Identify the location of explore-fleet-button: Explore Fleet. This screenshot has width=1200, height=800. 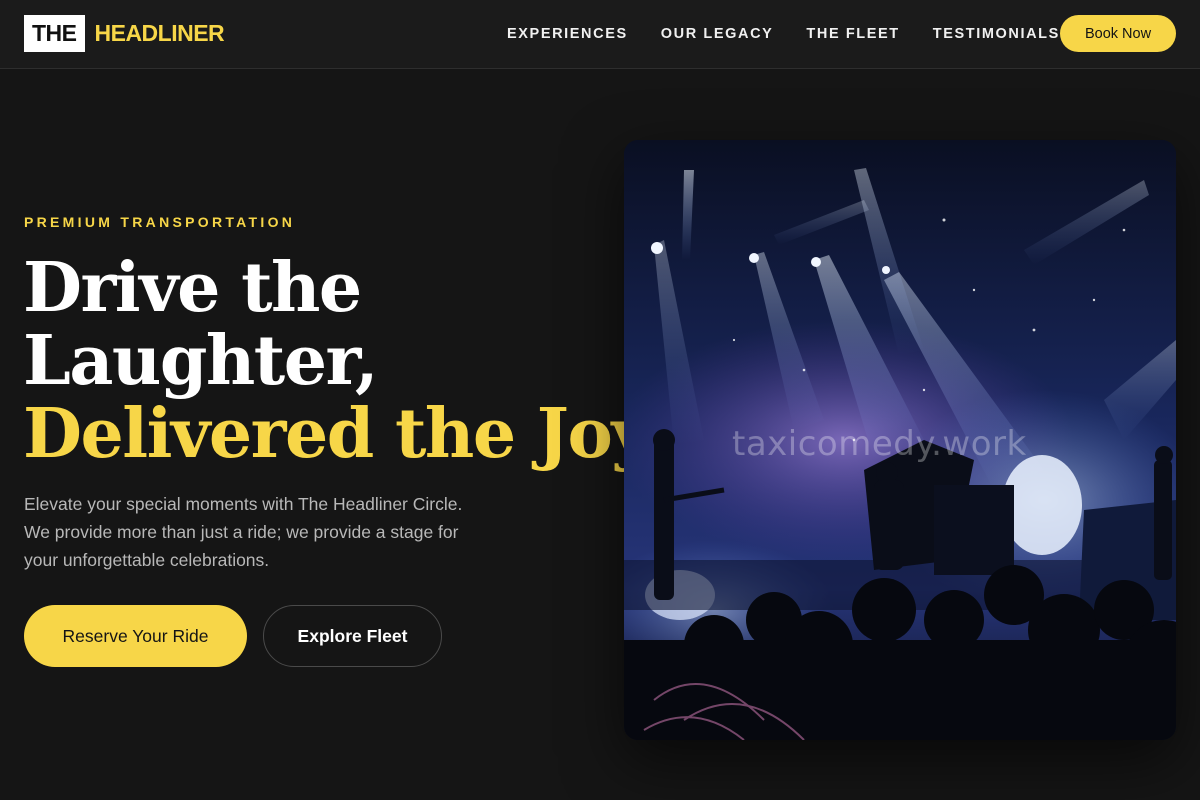
(352, 636).